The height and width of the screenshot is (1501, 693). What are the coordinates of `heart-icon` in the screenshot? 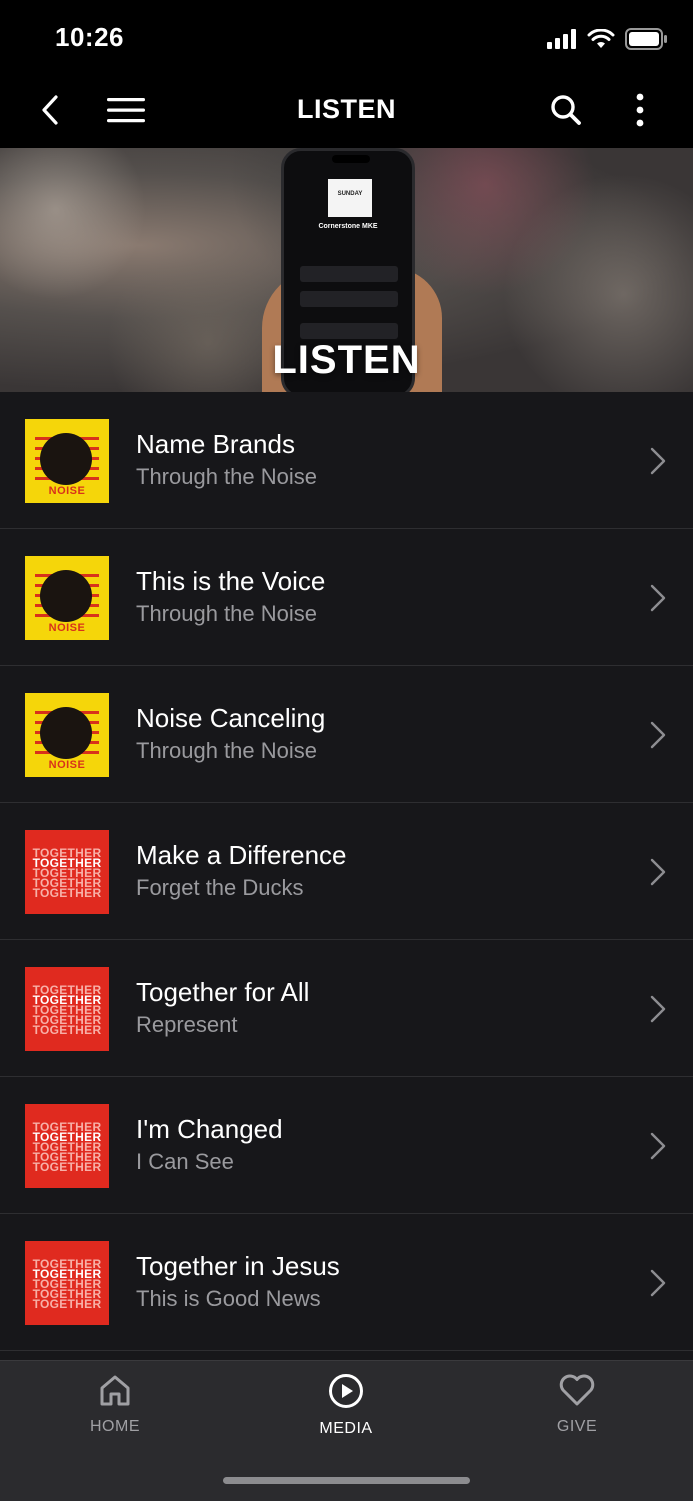 It's located at (577, 1390).